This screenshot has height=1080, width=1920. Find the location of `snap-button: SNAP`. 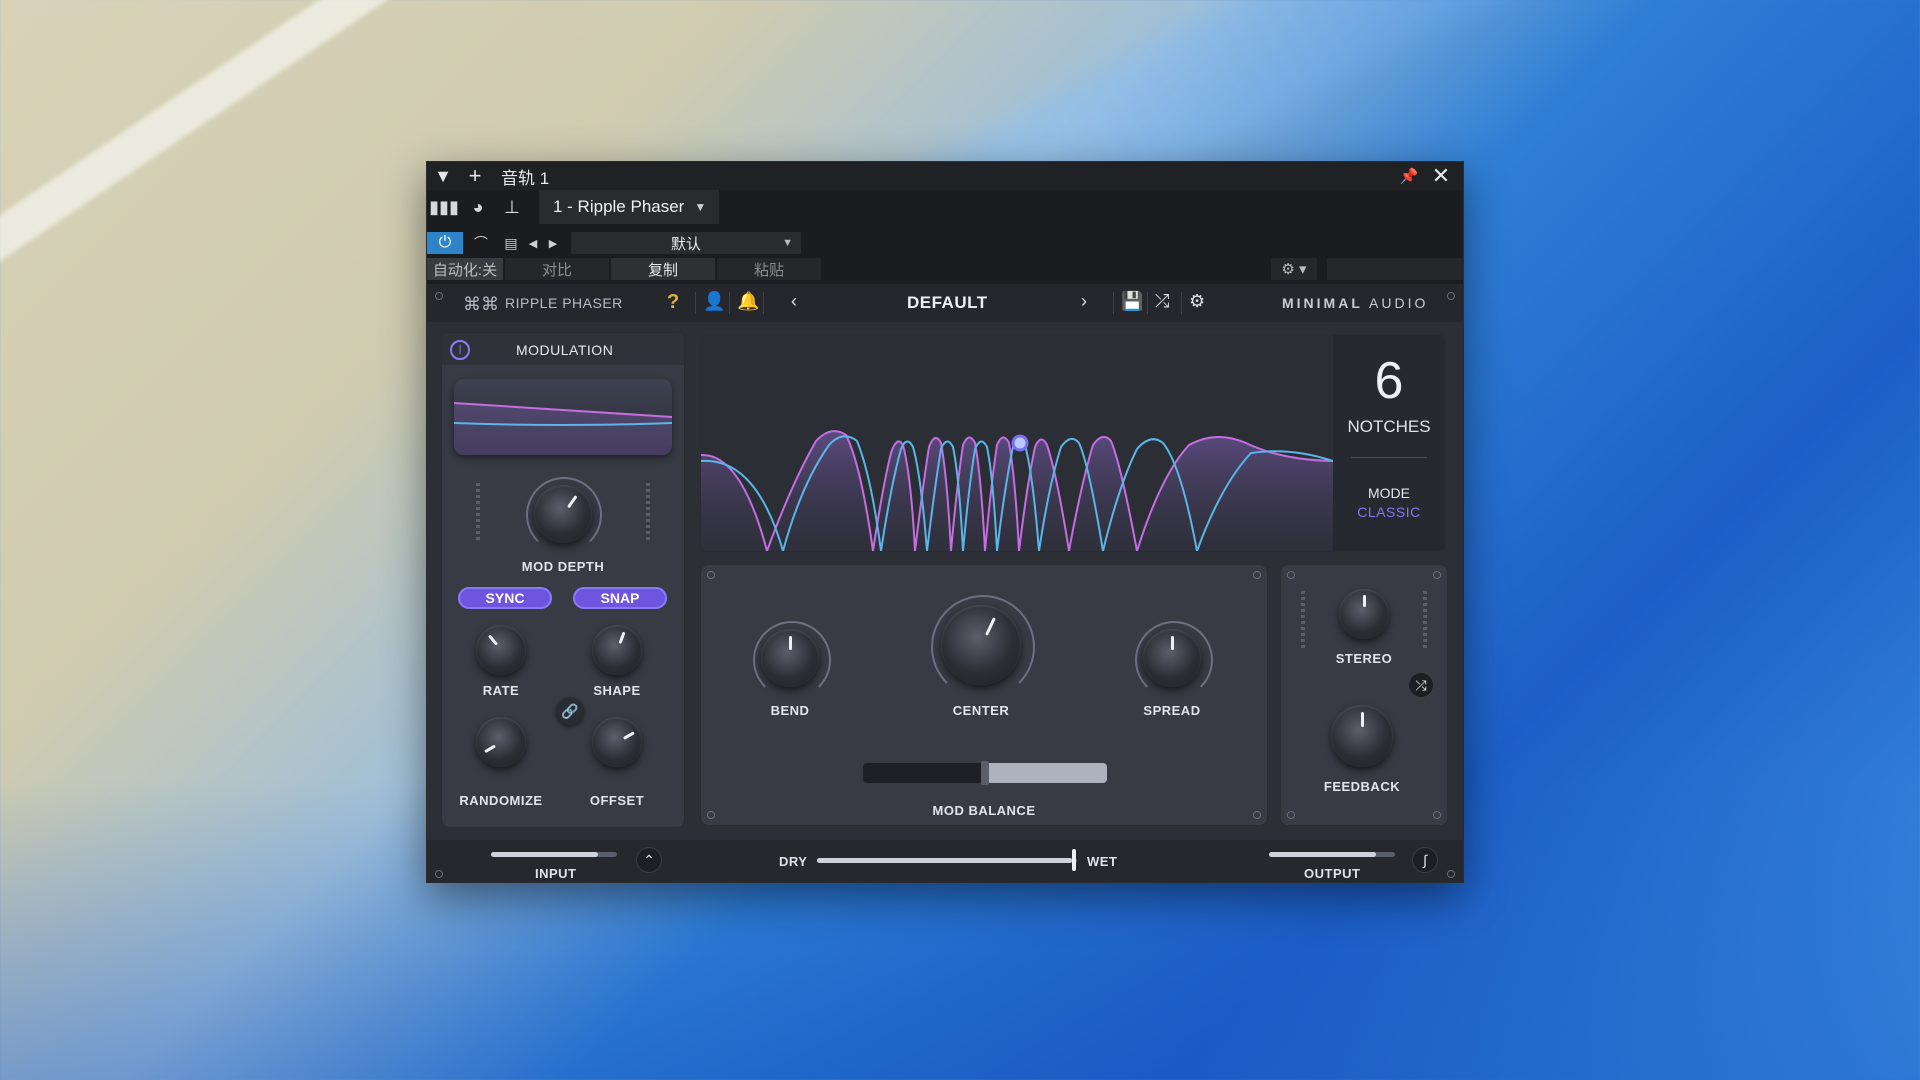

snap-button: SNAP is located at coordinates (620, 598).